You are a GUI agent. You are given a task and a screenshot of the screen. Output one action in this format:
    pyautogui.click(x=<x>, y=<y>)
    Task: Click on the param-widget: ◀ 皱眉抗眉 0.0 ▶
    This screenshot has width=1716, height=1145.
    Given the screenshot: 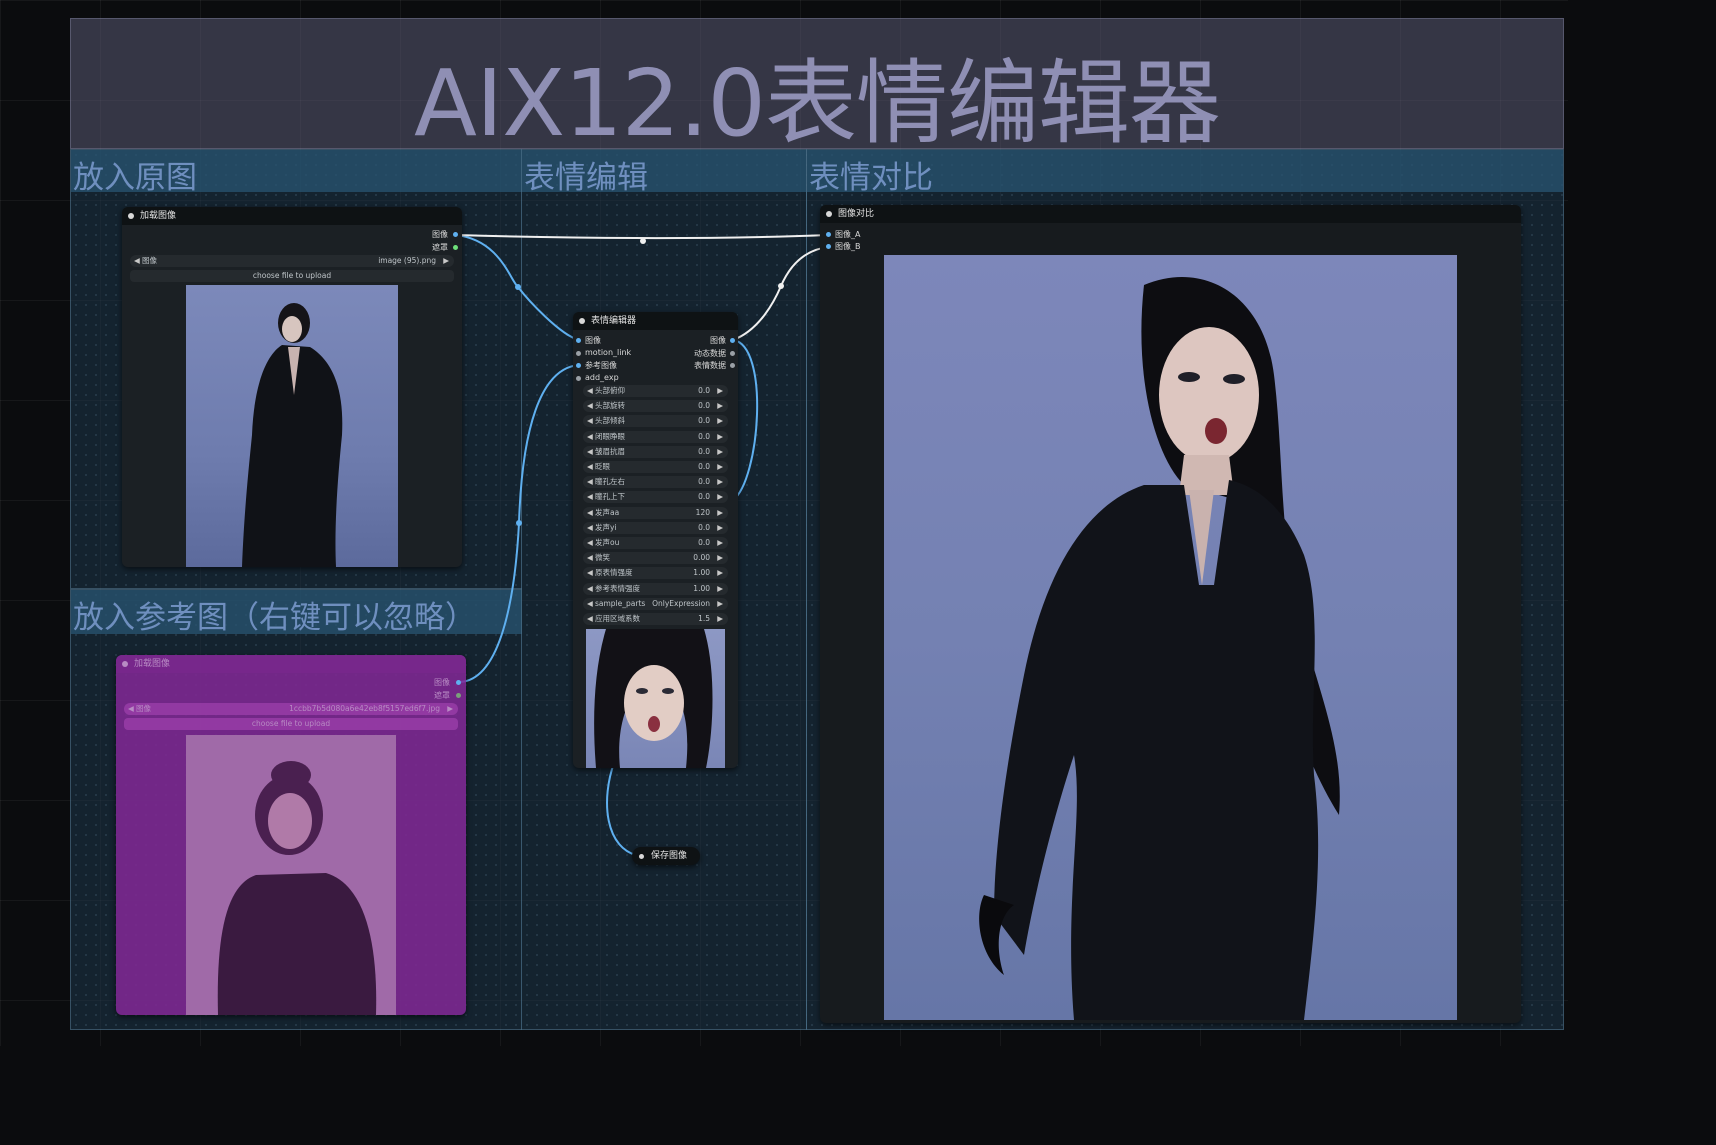 What is the action you would take?
    pyautogui.click(x=655, y=451)
    